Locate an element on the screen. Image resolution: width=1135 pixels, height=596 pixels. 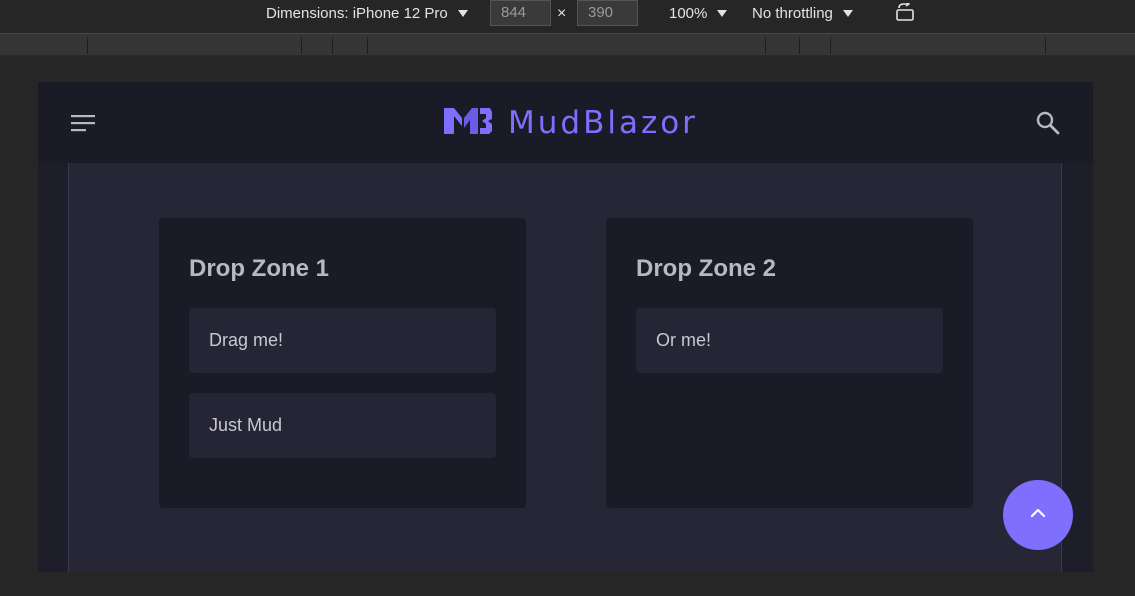
chevron-up-icon is located at coordinates (1038, 515).